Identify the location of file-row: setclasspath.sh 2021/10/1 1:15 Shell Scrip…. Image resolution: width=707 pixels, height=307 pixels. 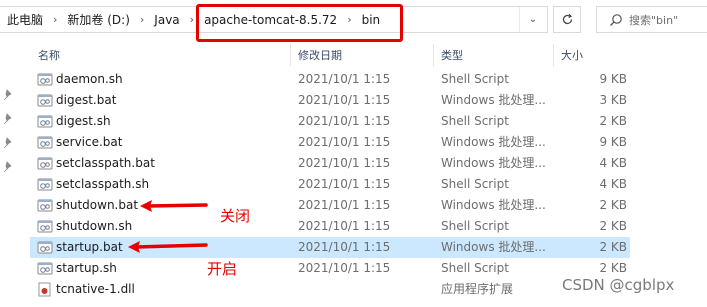
(330, 184).